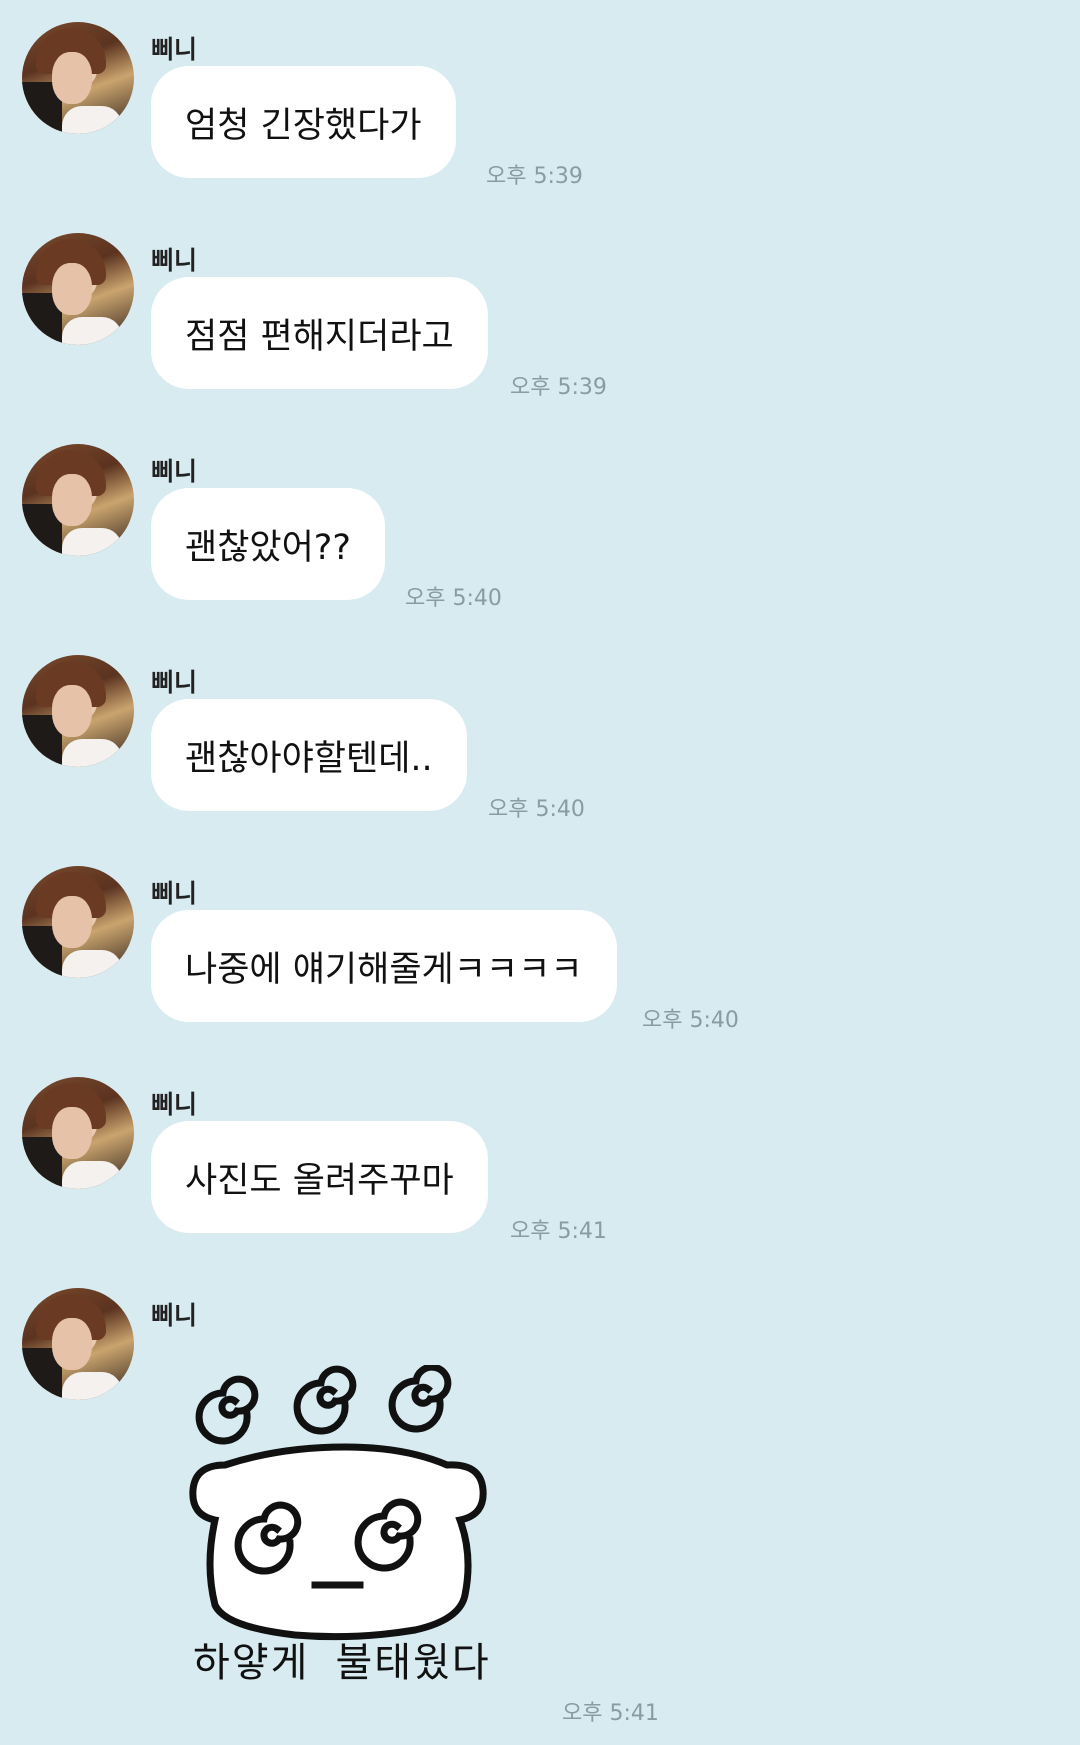 The width and height of the screenshot is (1080, 1745). I want to click on message-bubble: 괜찮았어??, so click(268, 544).